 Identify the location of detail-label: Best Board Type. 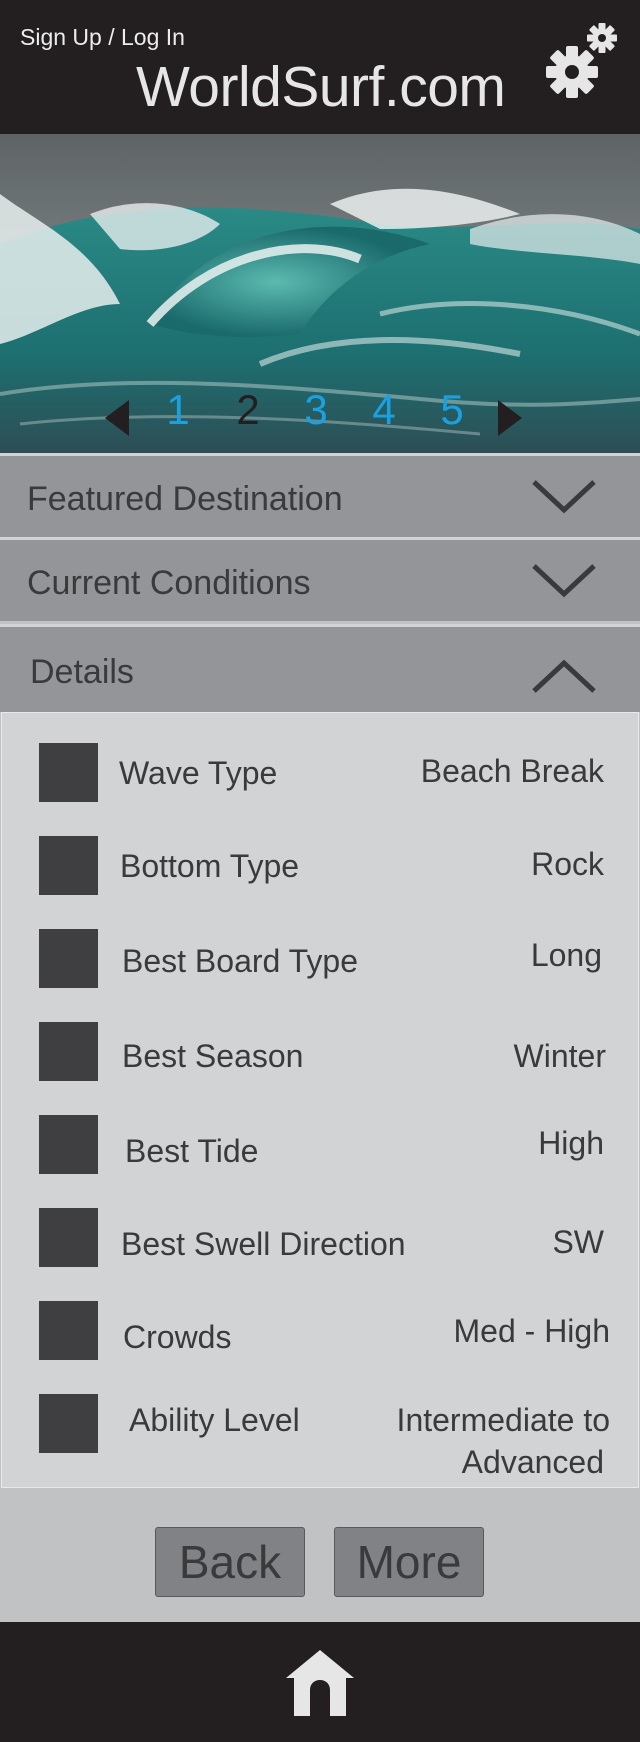
(240, 961).